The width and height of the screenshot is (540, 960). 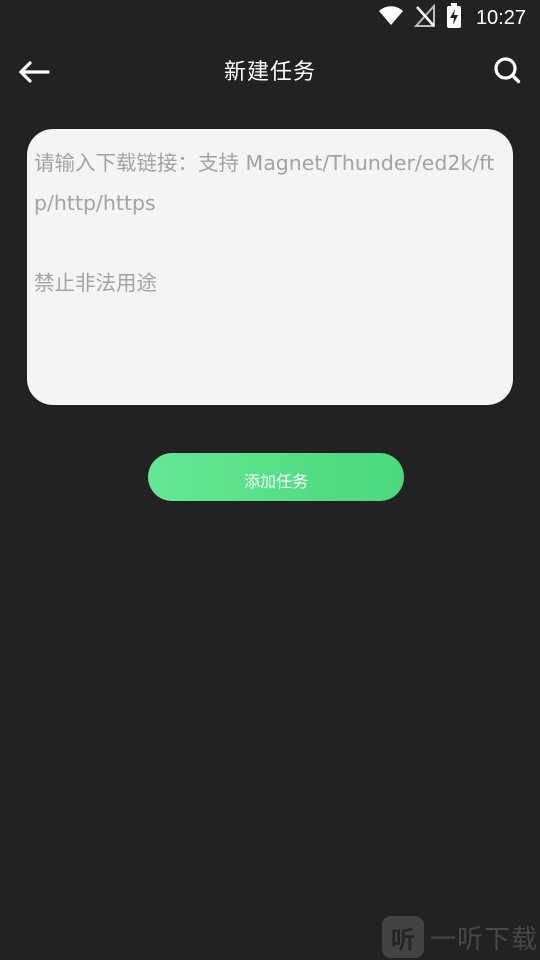 What do you see at coordinates (275, 481) in the screenshot?
I see `add-task-button-label: 添加任务` at bounding box center [275, 481].